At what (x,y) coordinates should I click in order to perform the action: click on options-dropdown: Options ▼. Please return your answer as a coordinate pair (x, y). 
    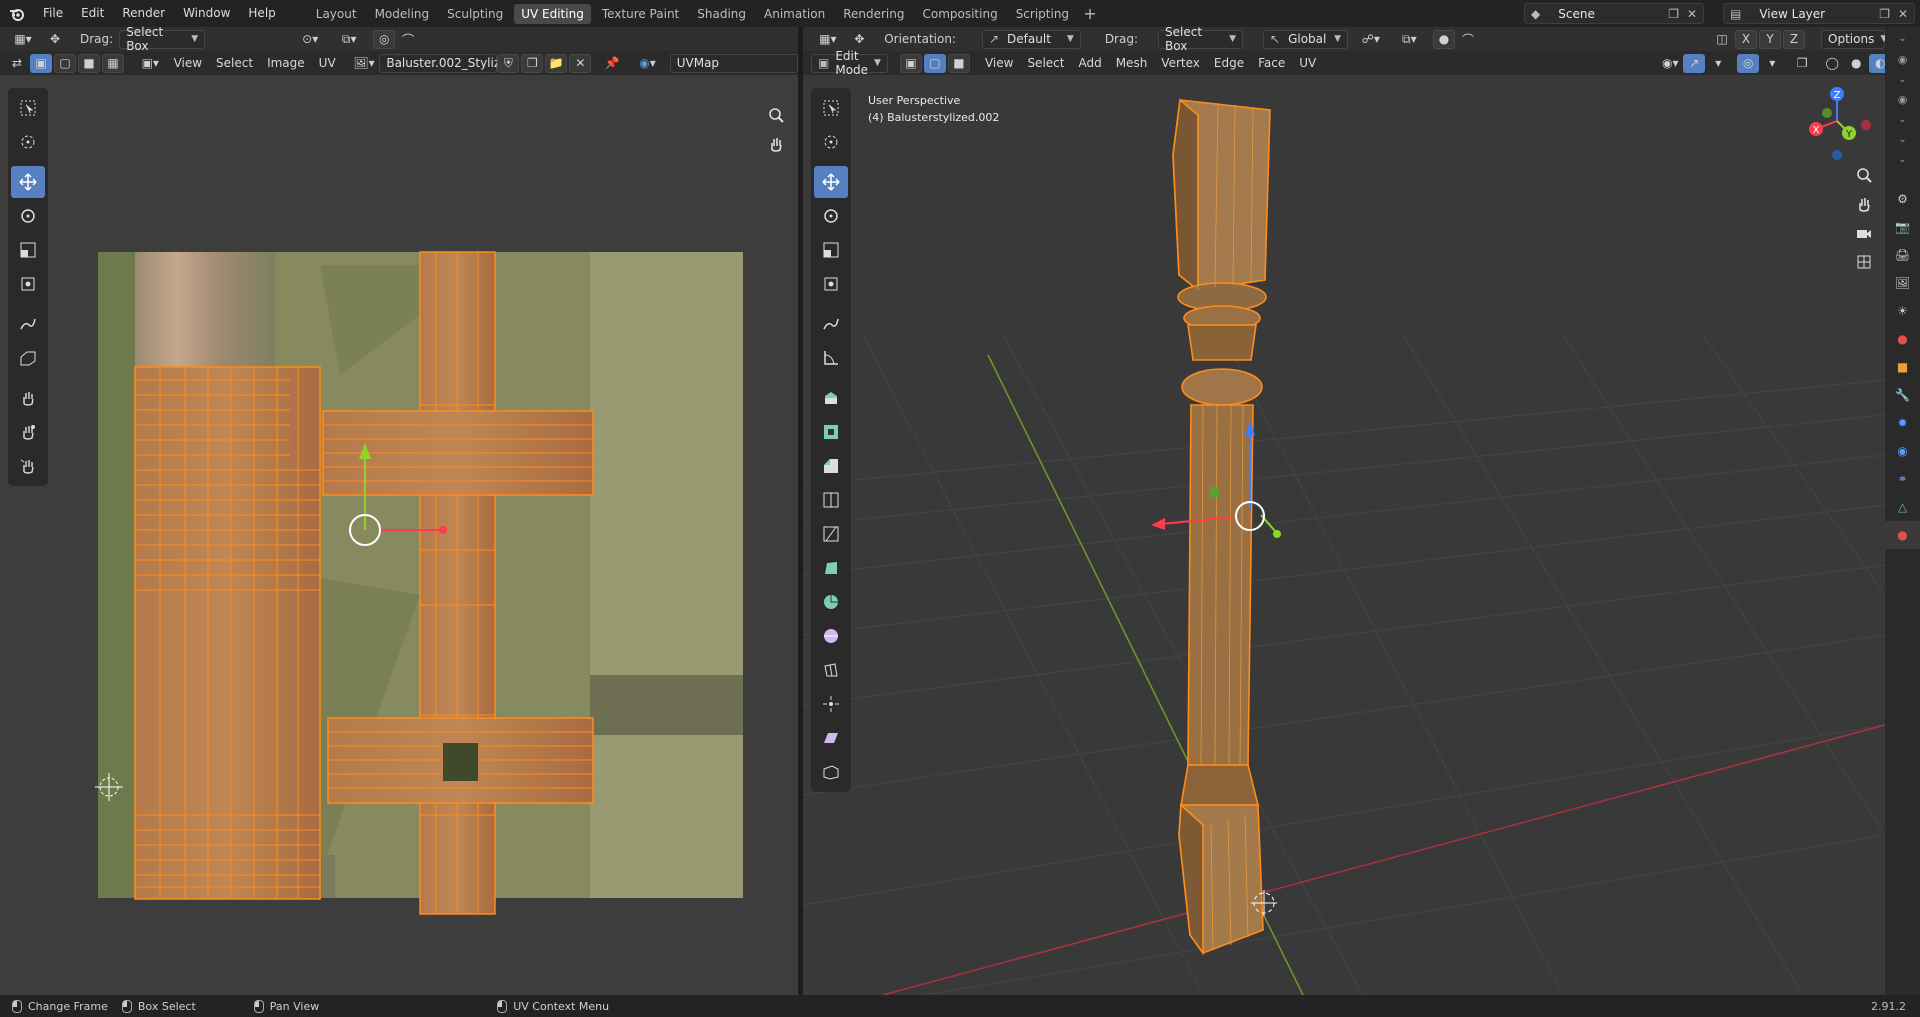
    Looking at the image, I should click on (1854, 39).